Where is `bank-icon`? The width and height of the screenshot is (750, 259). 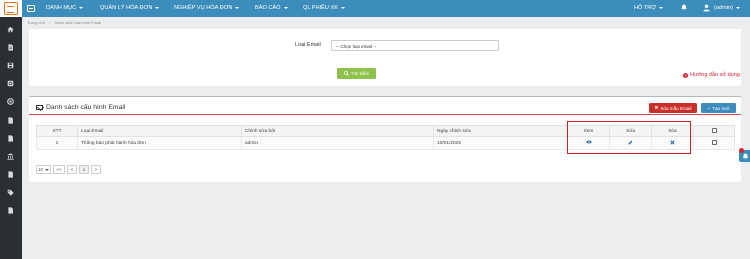
bank-icon is located at coordinates (10, 156).